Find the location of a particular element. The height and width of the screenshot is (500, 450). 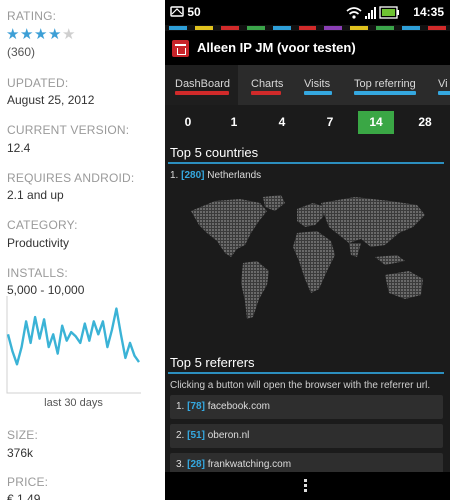

australia-shape is located at coordinates (404, 285).